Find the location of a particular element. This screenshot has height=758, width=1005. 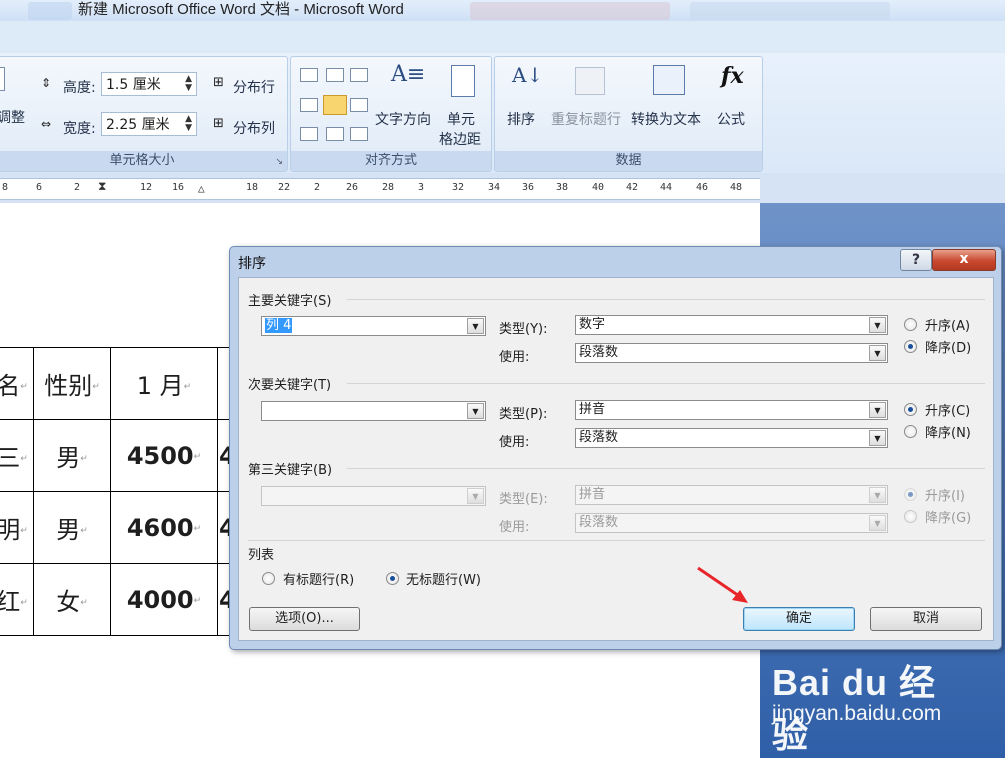

primary-ascending-radio is located at coordinates (910, 324).